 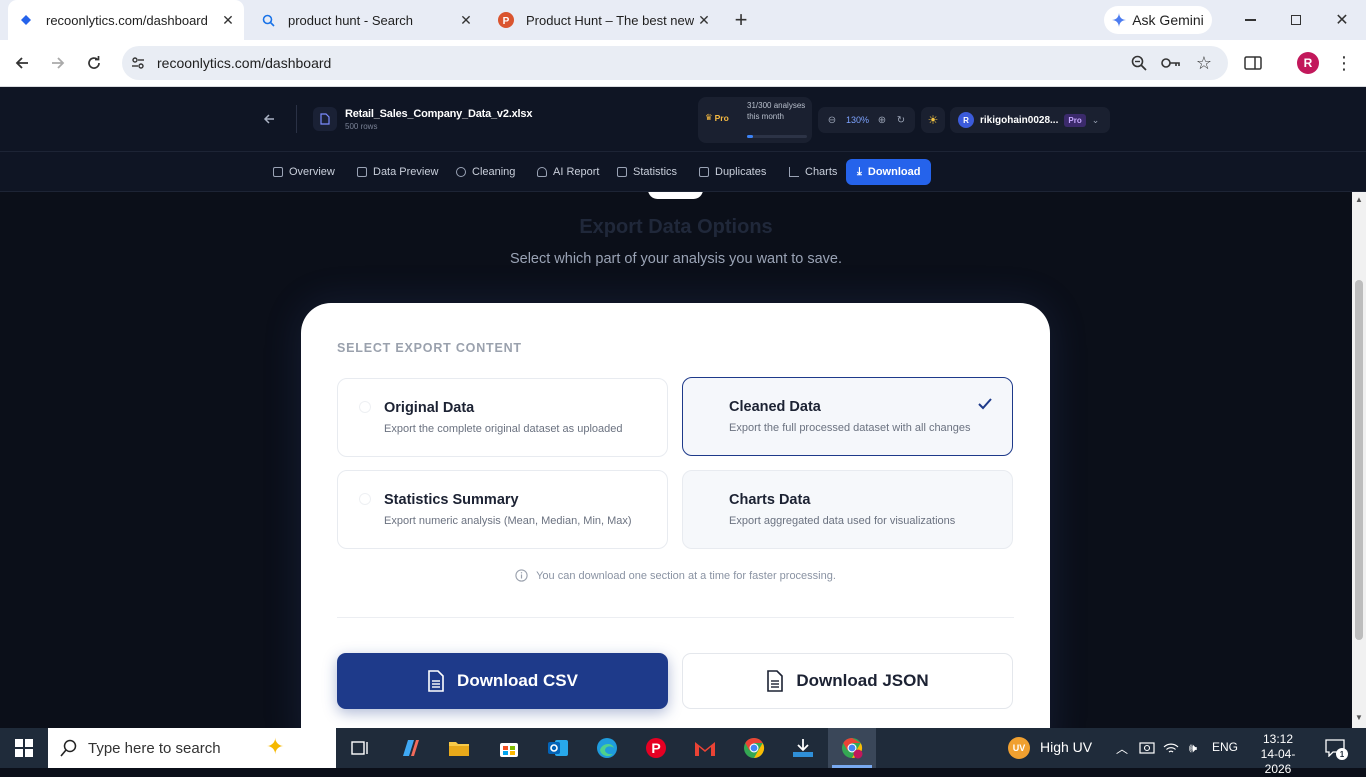 What do you see at coordinates (494, 172) in the screenshot?
I see `tab-label: Cleaning` at bounding box center [494, 172].